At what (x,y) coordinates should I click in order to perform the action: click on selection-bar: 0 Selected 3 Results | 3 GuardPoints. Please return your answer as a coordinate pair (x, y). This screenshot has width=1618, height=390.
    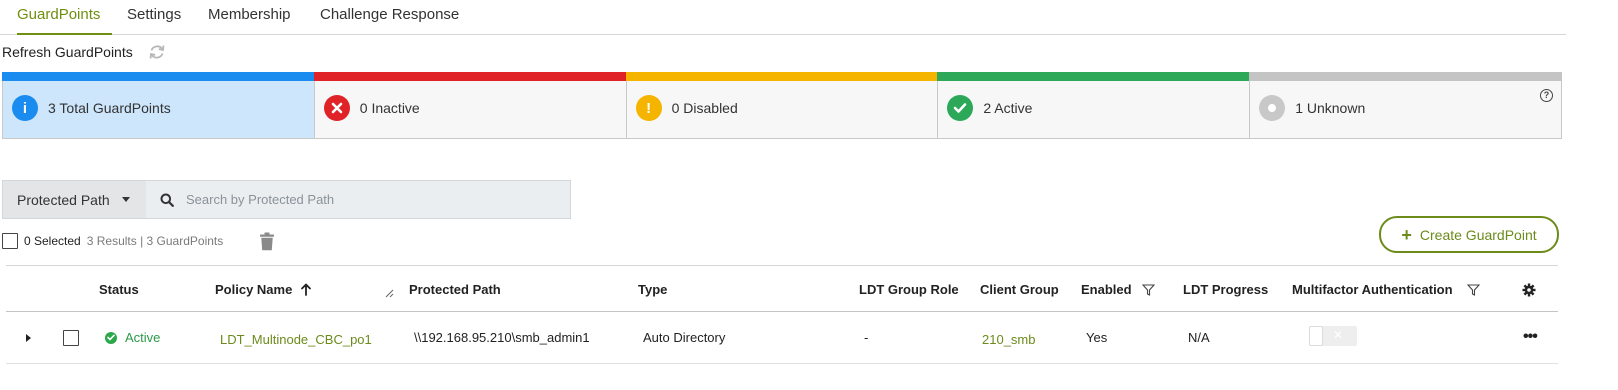
    Looking at the image, I should click on (138, 241).